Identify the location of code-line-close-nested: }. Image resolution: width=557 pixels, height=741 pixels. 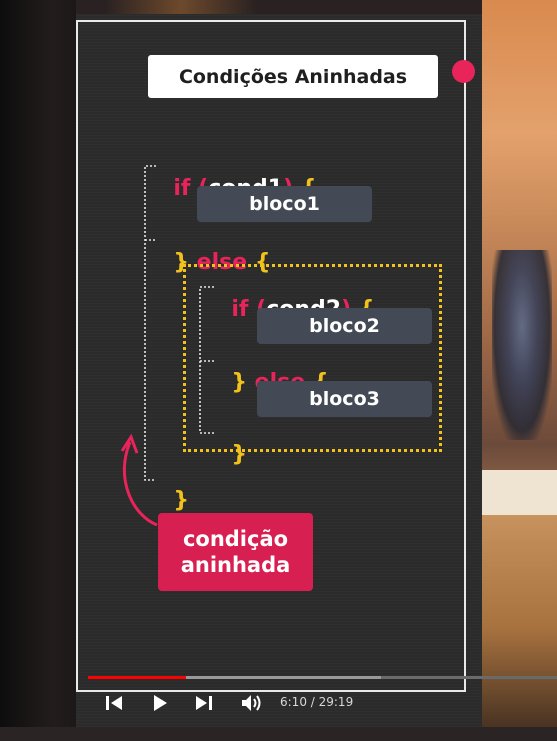
(231, 444).